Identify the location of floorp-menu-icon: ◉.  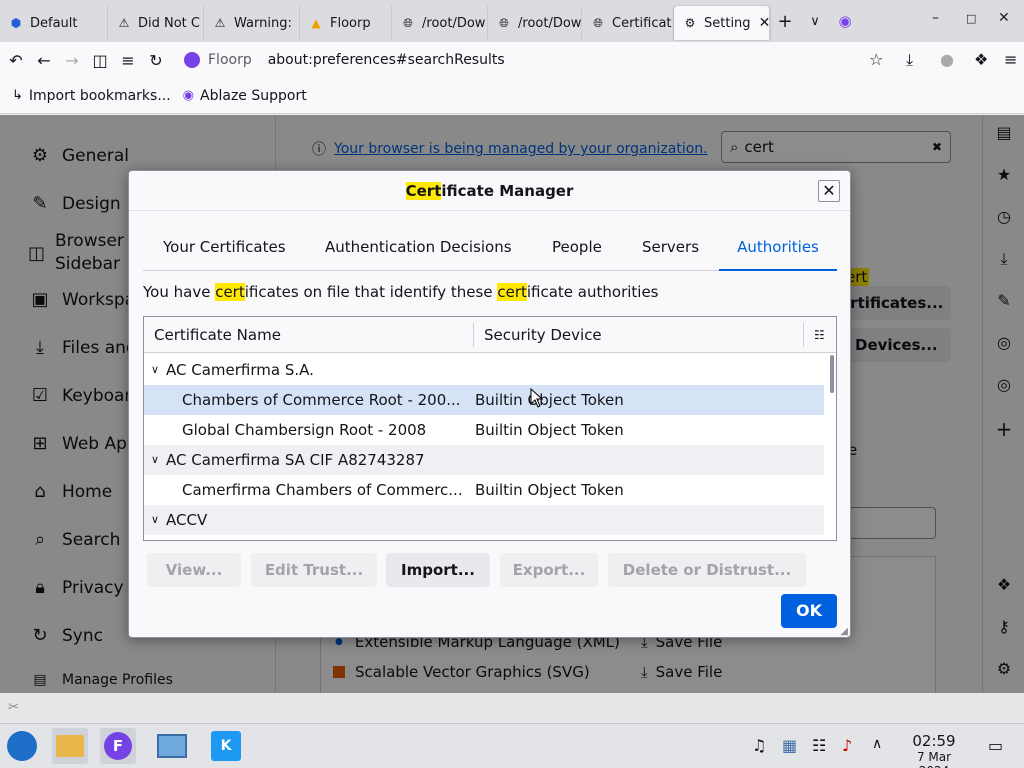
(845, 21).